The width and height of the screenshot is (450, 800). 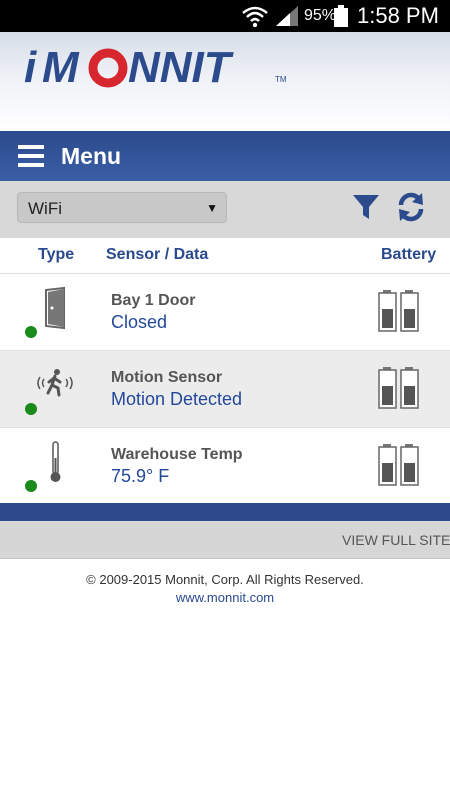 What do you see at coordinates (177, 399) in the screenshot?
I see `sensor-reading: Motion Detected` at bounding box center [177, 399].